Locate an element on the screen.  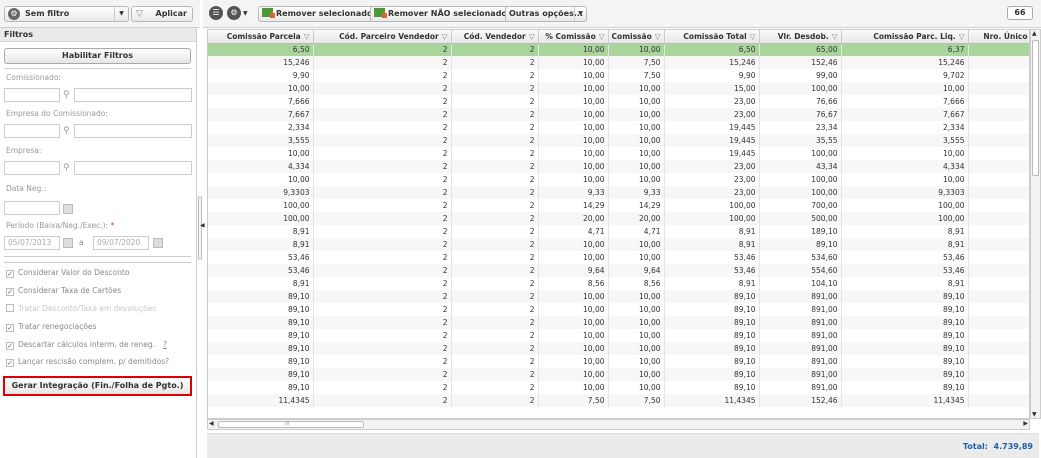
table-row: 7,667 2 2 10,00 10,00 23,00 76,67 7,667 is located at coordinates (618, 115).